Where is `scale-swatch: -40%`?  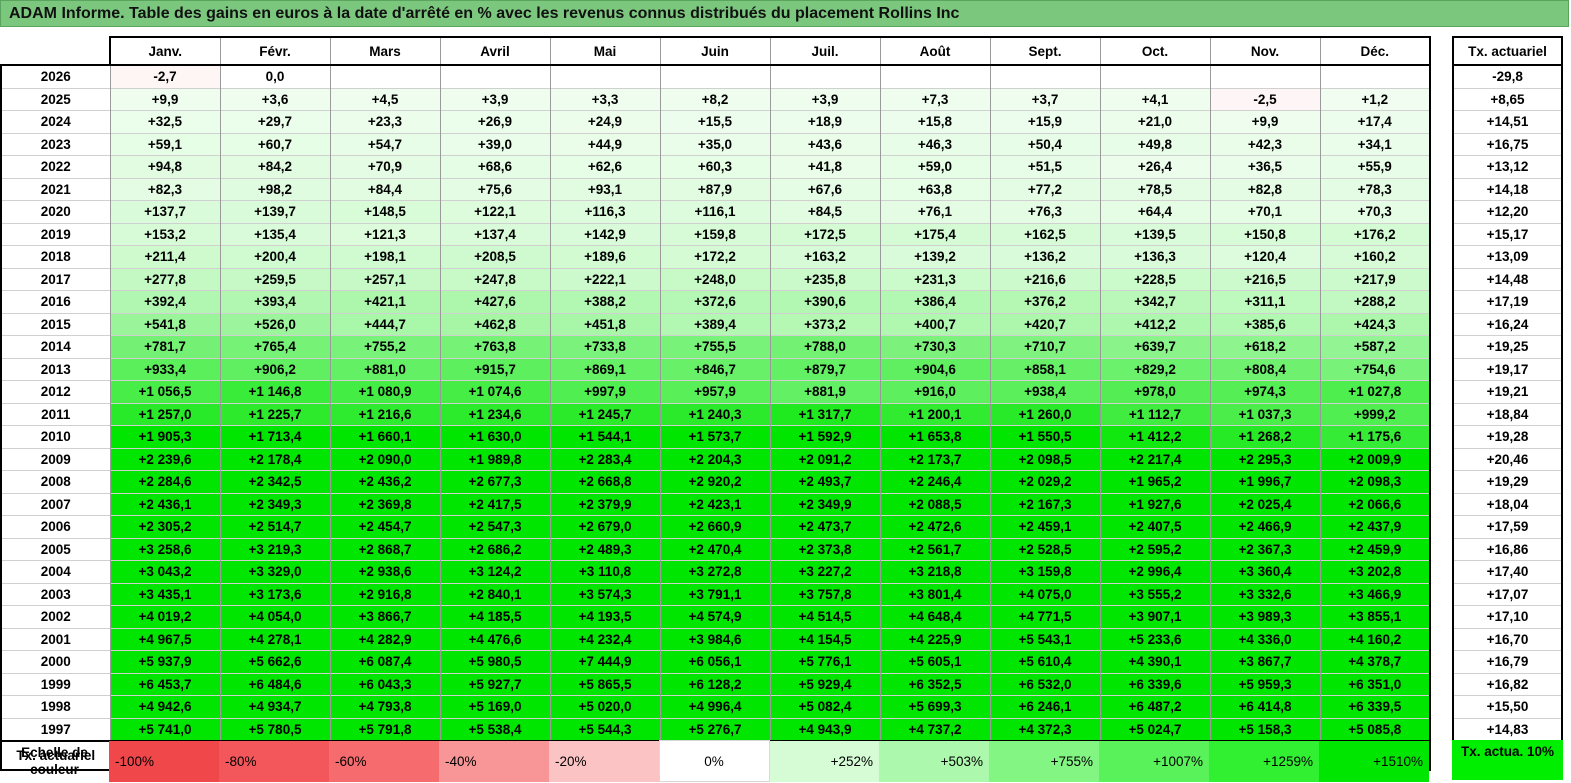 scale-swatch: -40% is located at coordinates (494, 761).